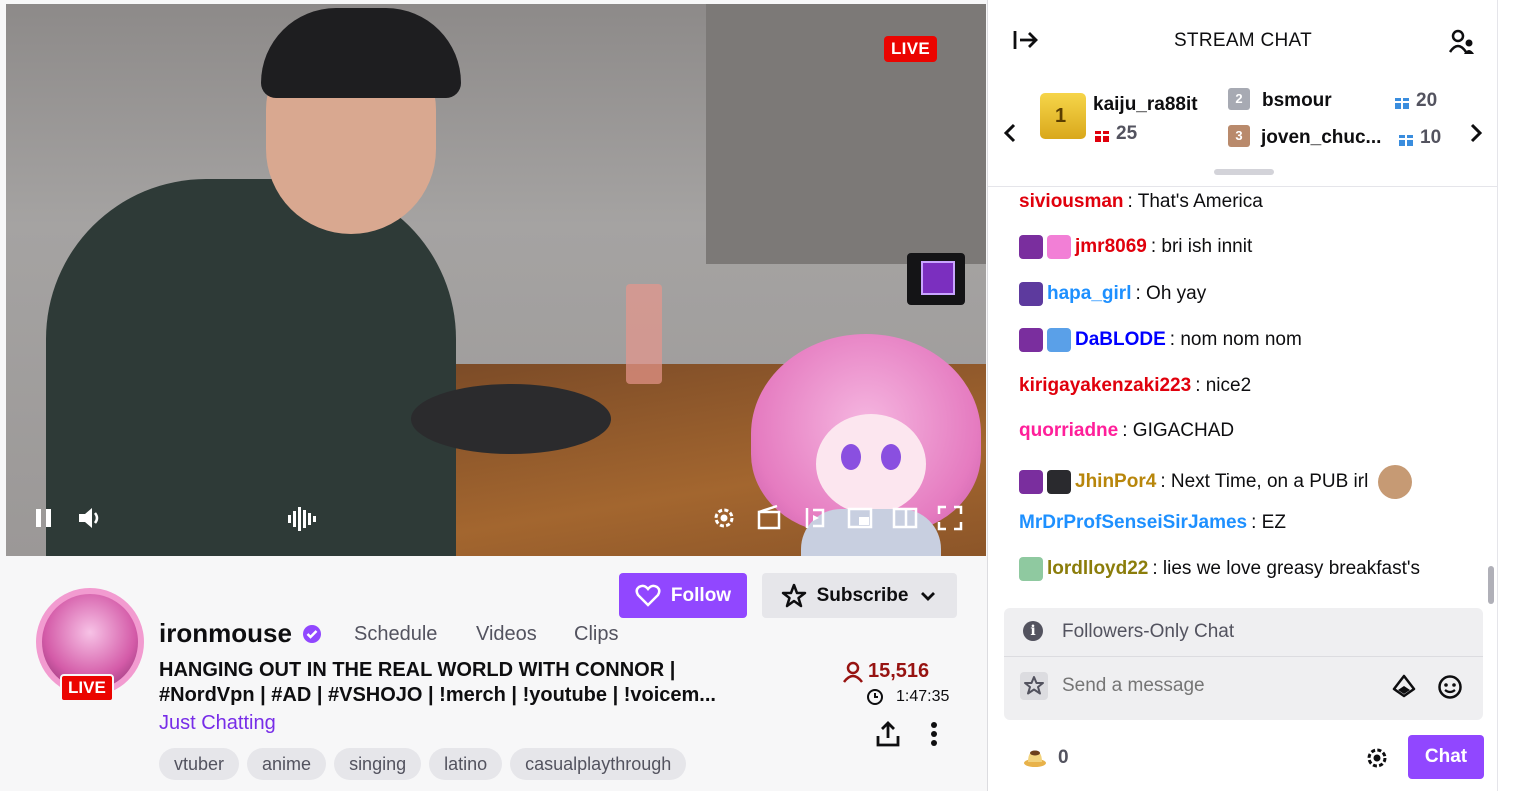 The width and height of the screenshot is (1517, 791). I want to click on verified-icon, so click(312, 634).